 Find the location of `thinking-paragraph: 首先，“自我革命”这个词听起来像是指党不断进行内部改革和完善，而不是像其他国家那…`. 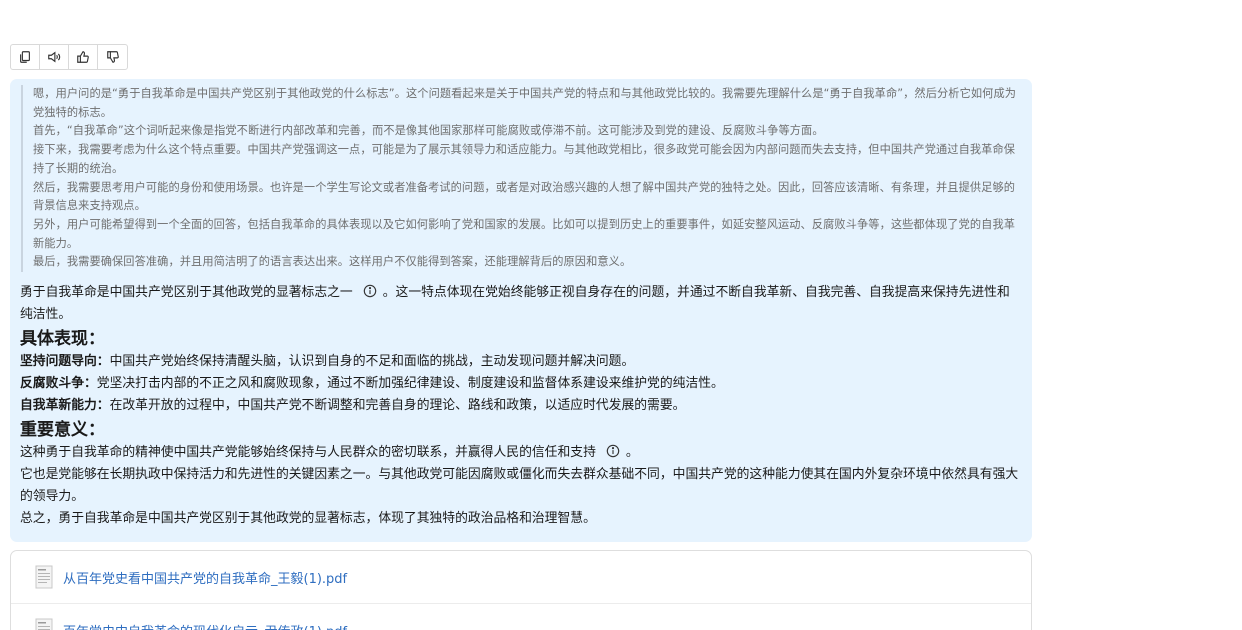

thinking-paragraph: 首先，“自我革命”这个词听起来像是指党不断进行内部改革和完善，而不是像其他国家那… is located at coordinates (428, 131).